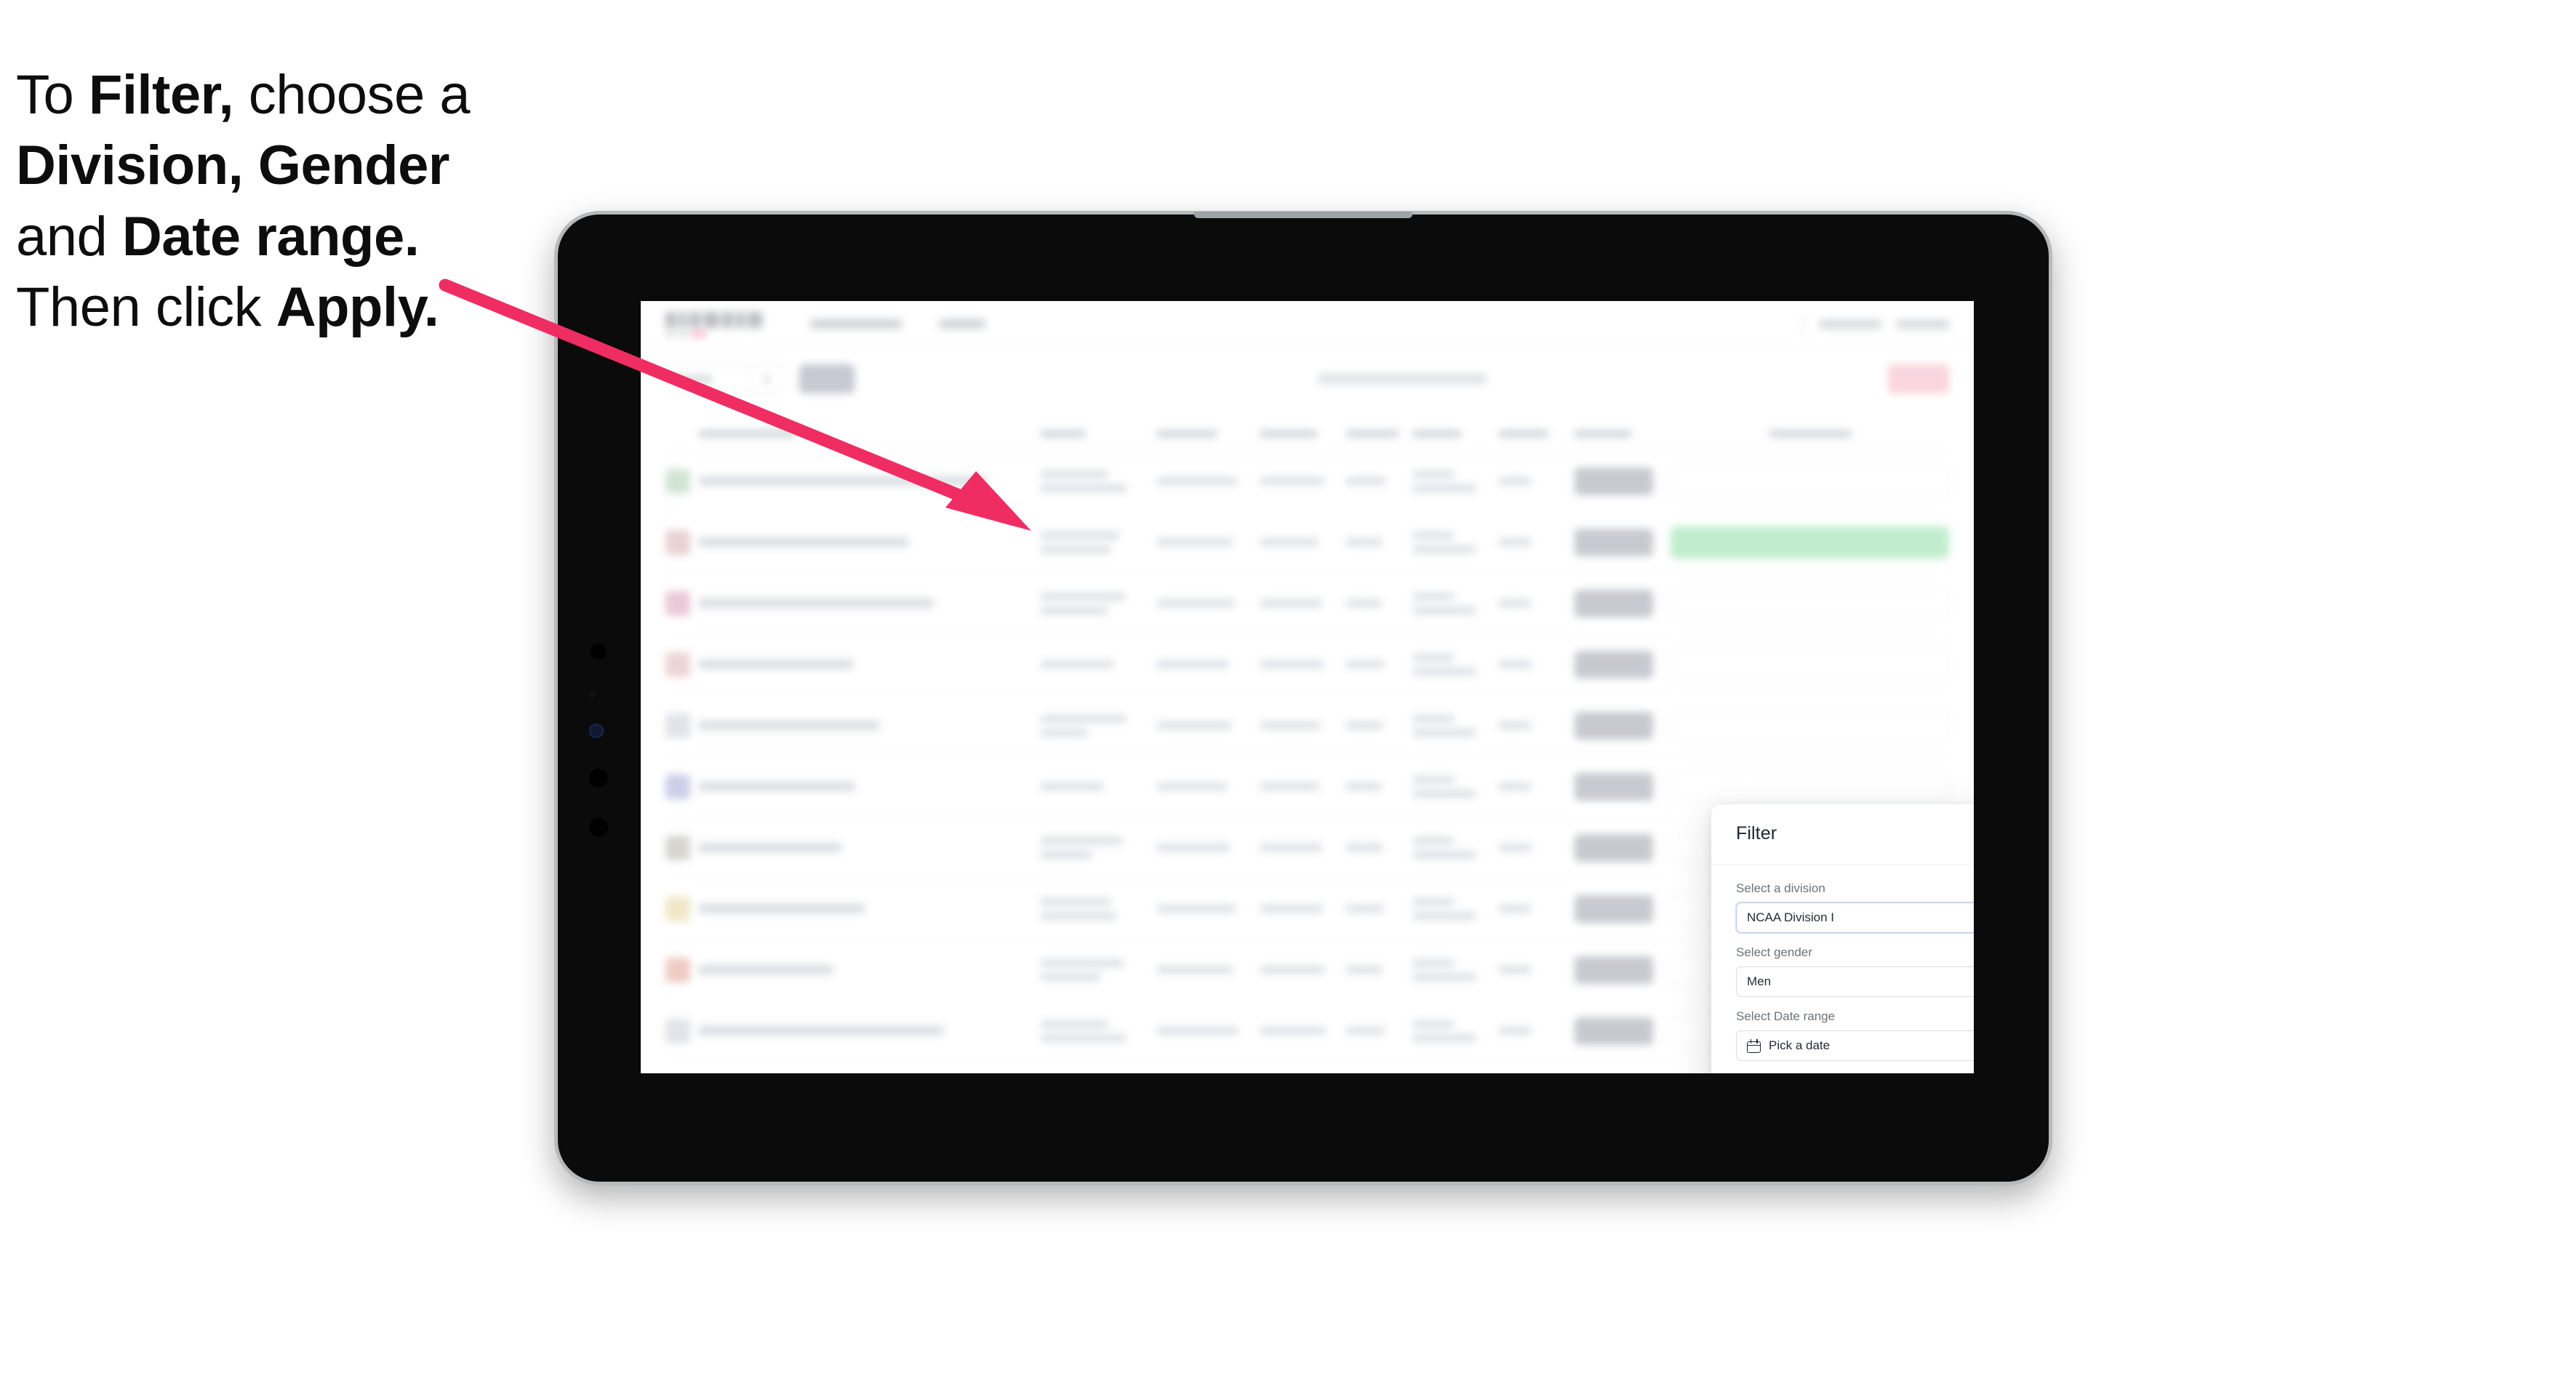  I want to click on rows-stepper, so click(767, 379).